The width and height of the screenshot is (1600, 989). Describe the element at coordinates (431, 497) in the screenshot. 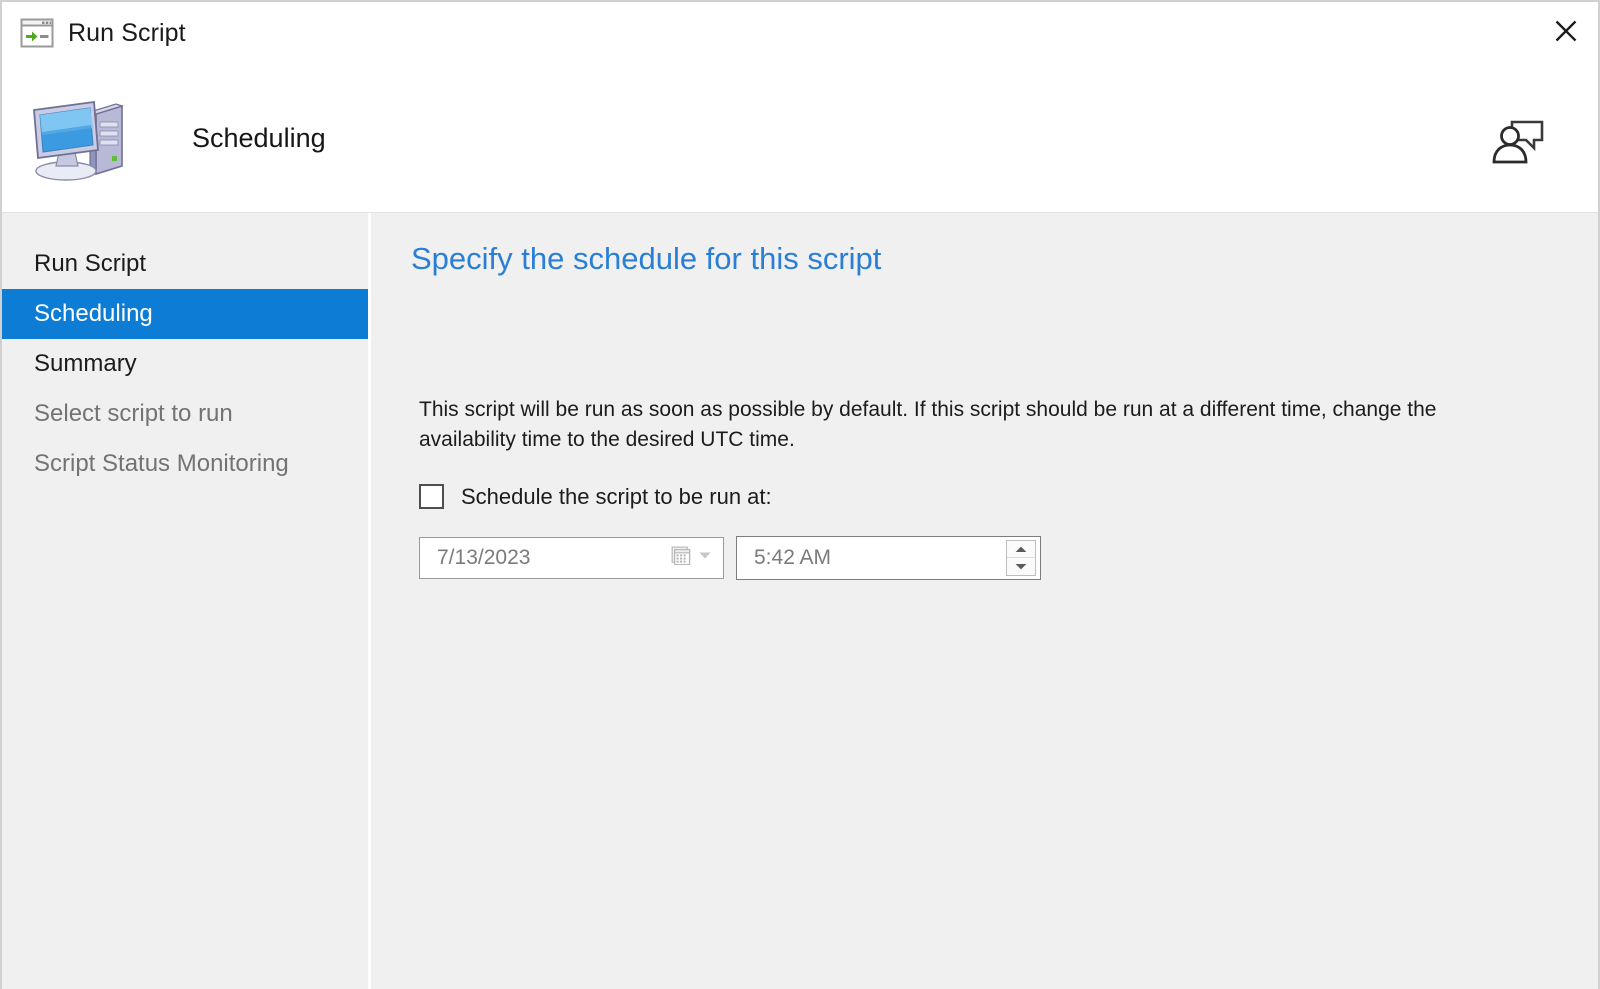

I see `checkbox-box-icon` at that location.